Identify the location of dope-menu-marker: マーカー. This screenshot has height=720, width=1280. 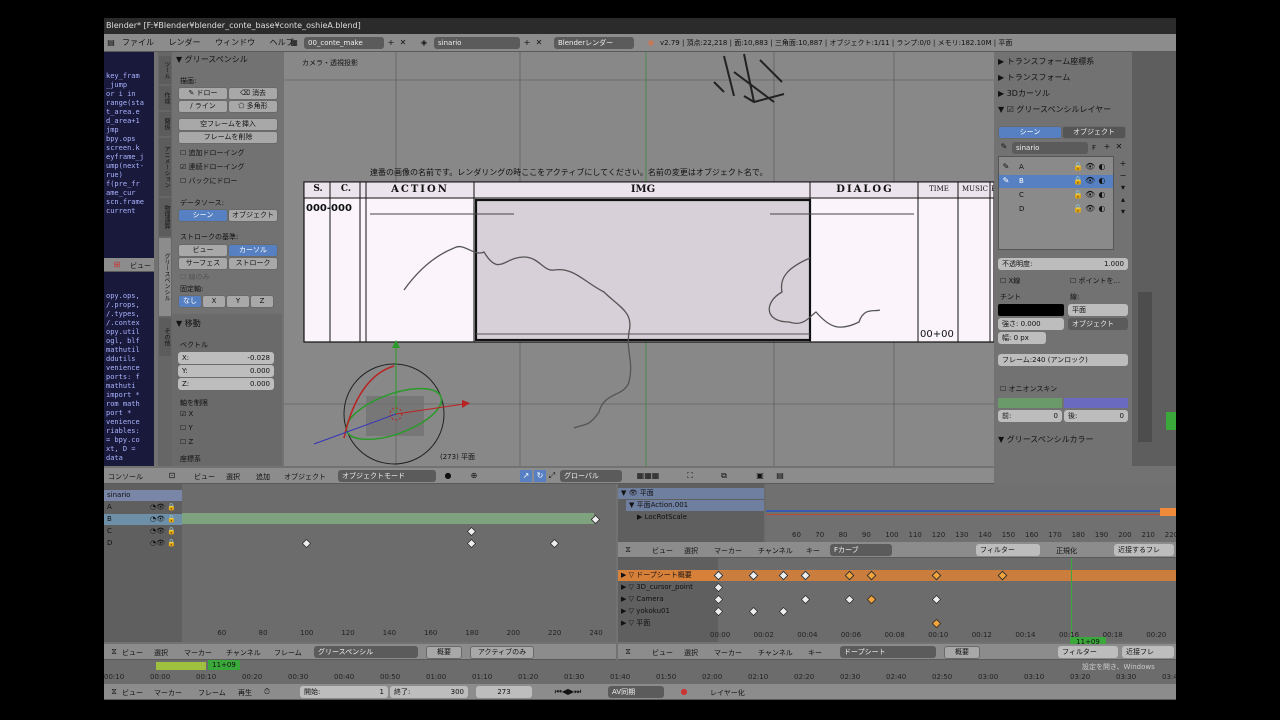
(728, 653).